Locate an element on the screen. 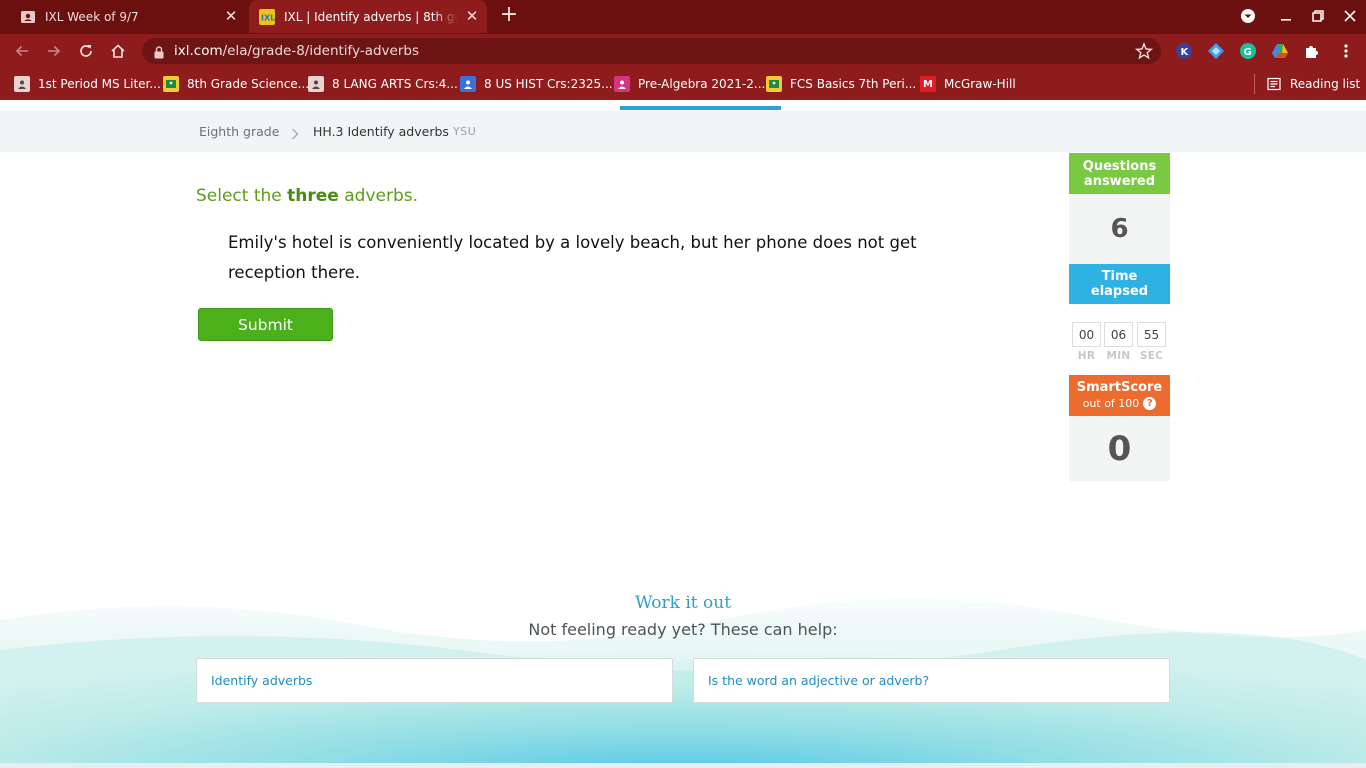  kami-extension-icon: K is located at coordinates (1184, 51).